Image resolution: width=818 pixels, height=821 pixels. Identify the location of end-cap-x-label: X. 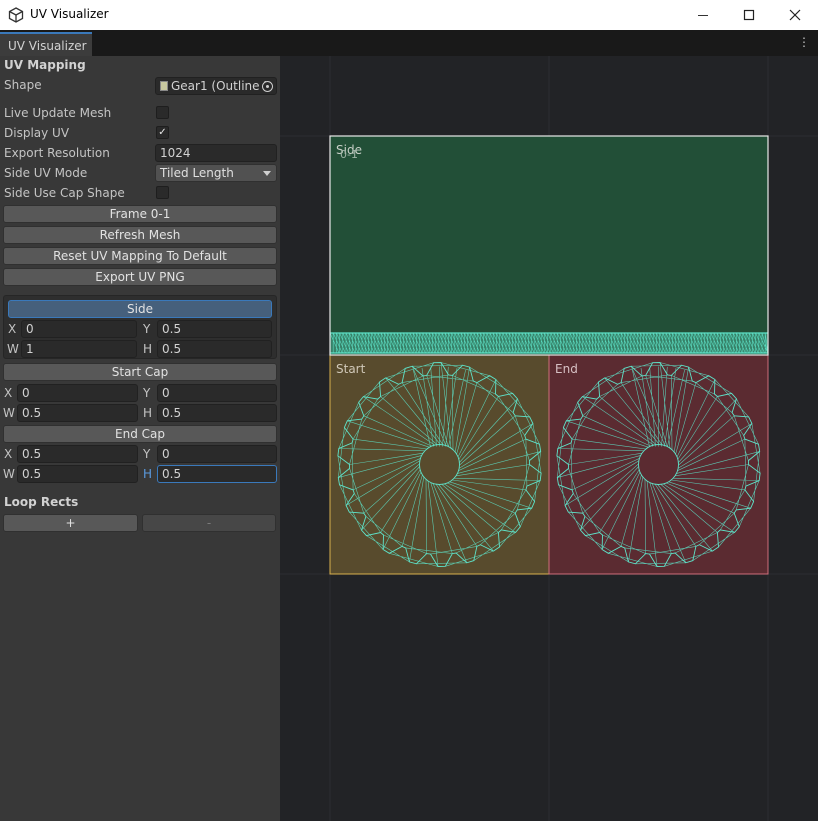
(8, 454).